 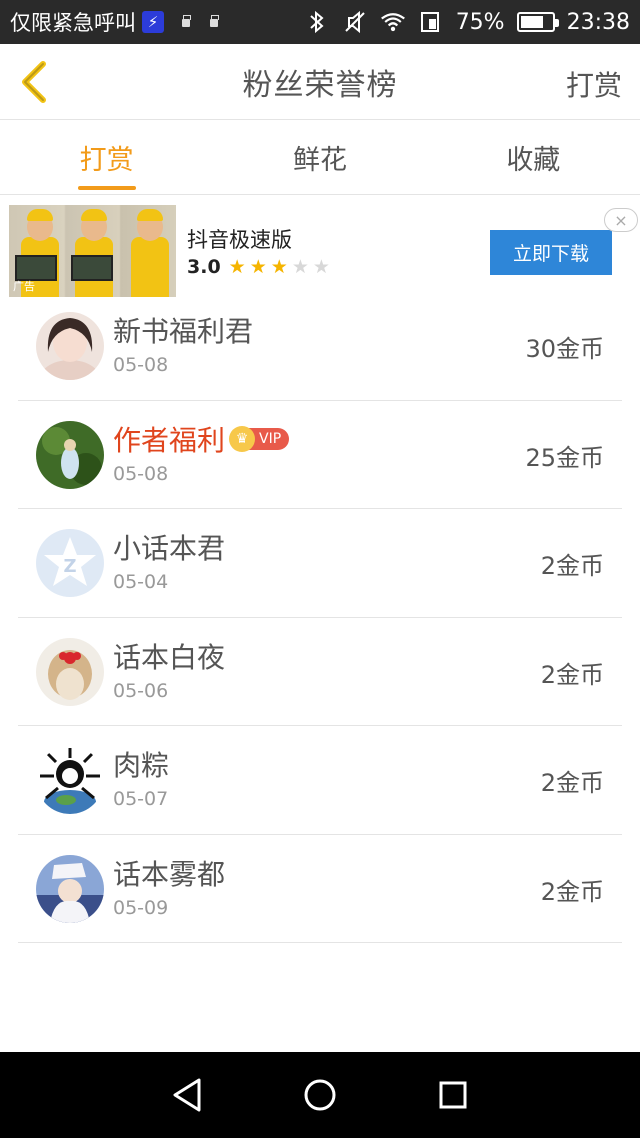 What do you see at coordinates (594, 84) in the screenshot?
I see `reward-button: 打赏` at bounding box center [594, 84].